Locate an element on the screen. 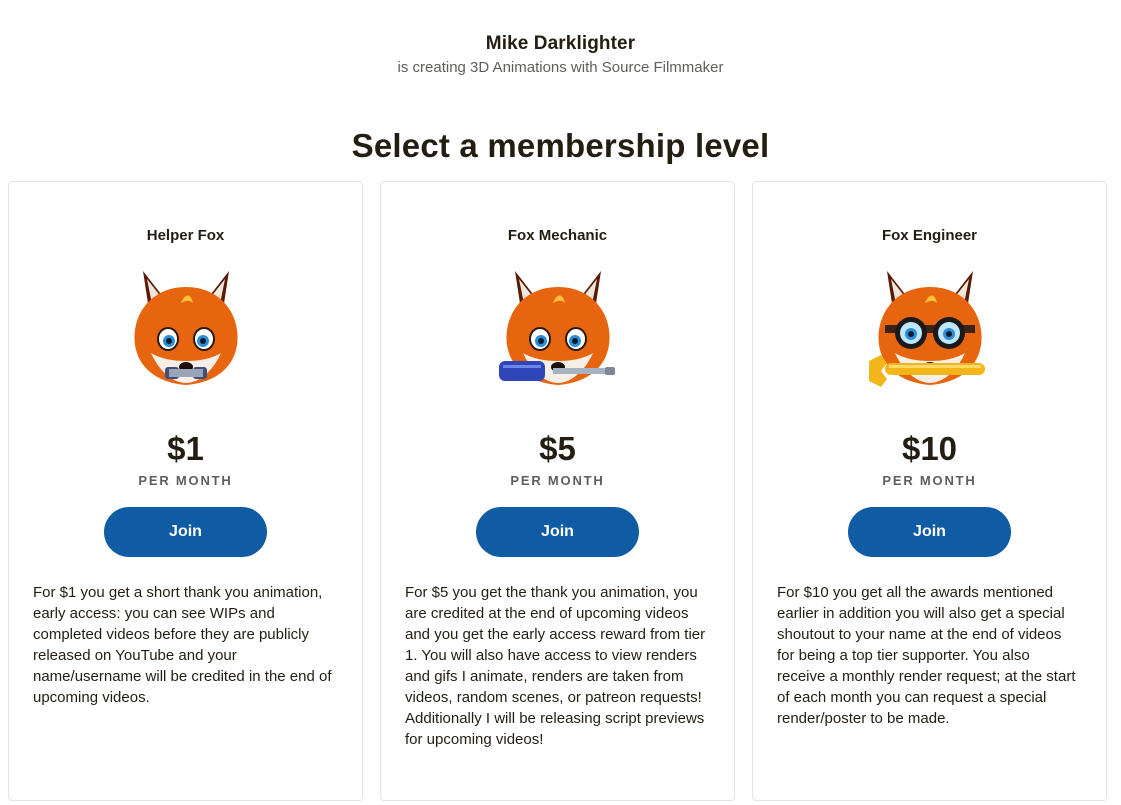 The width and height of the screenshot is (1121, 805). tier-price: $10 is located at coordinates (929, 448).